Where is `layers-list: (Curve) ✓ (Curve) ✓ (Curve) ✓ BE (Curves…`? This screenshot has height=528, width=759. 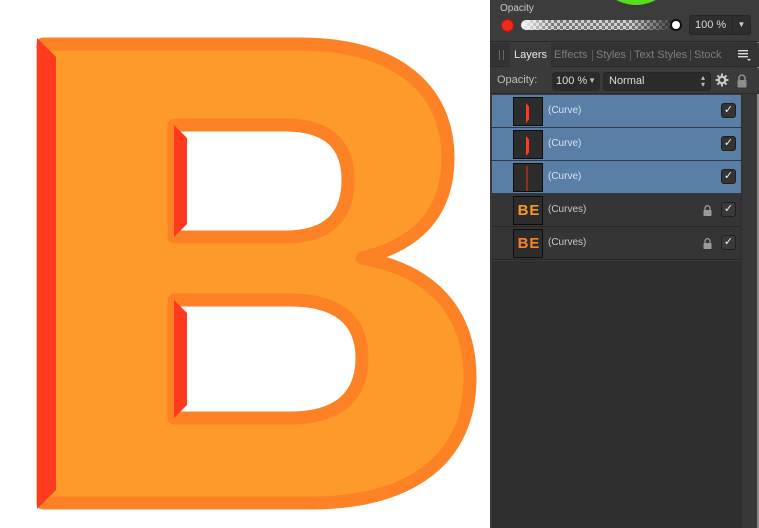 layers-list: (Curve) ✓ (Curve) ✓ (Curve) ✓ BE (Curves… is located at coordinates (616, 177).